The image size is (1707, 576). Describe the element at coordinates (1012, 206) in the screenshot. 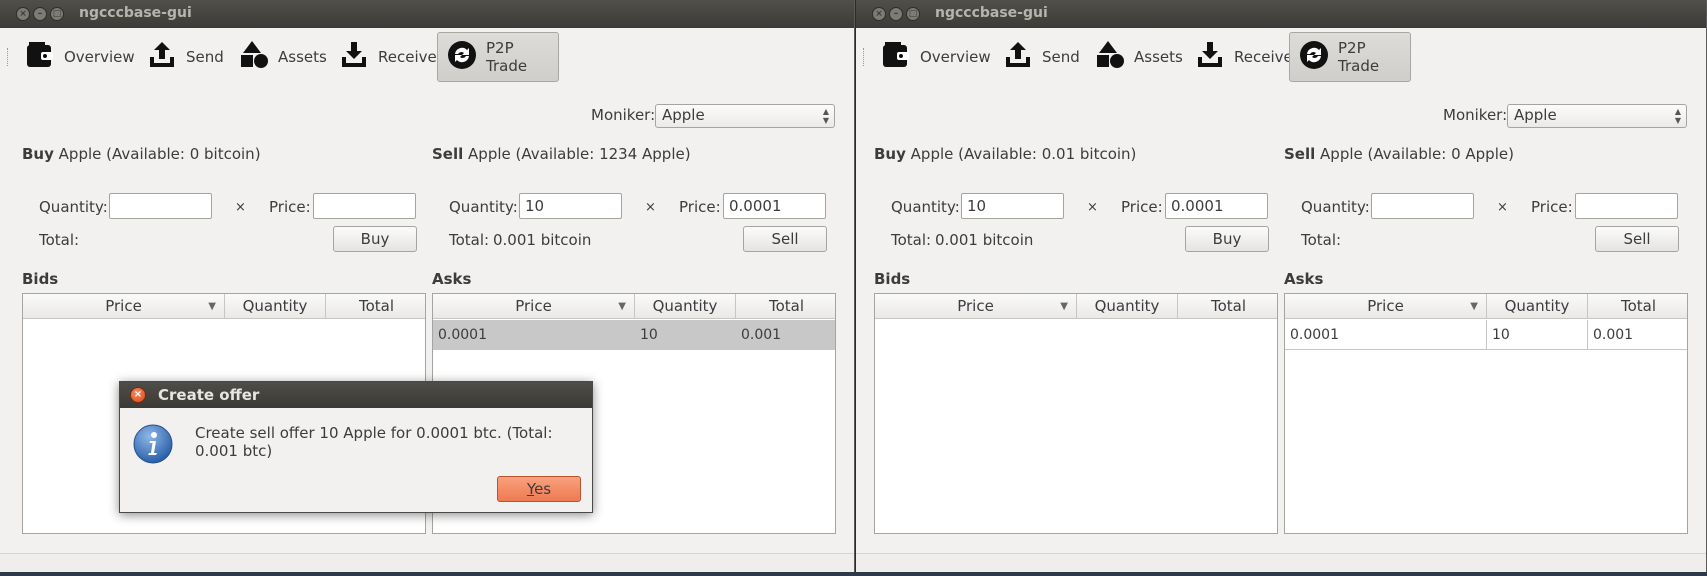

I see `buy-quantity-input: 10` at that location.